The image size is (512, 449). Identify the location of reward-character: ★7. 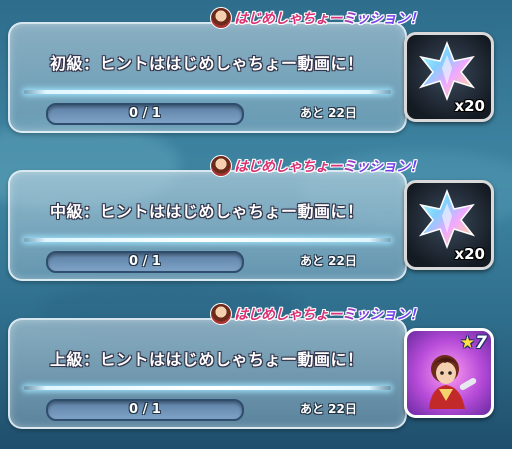
(449, 373).